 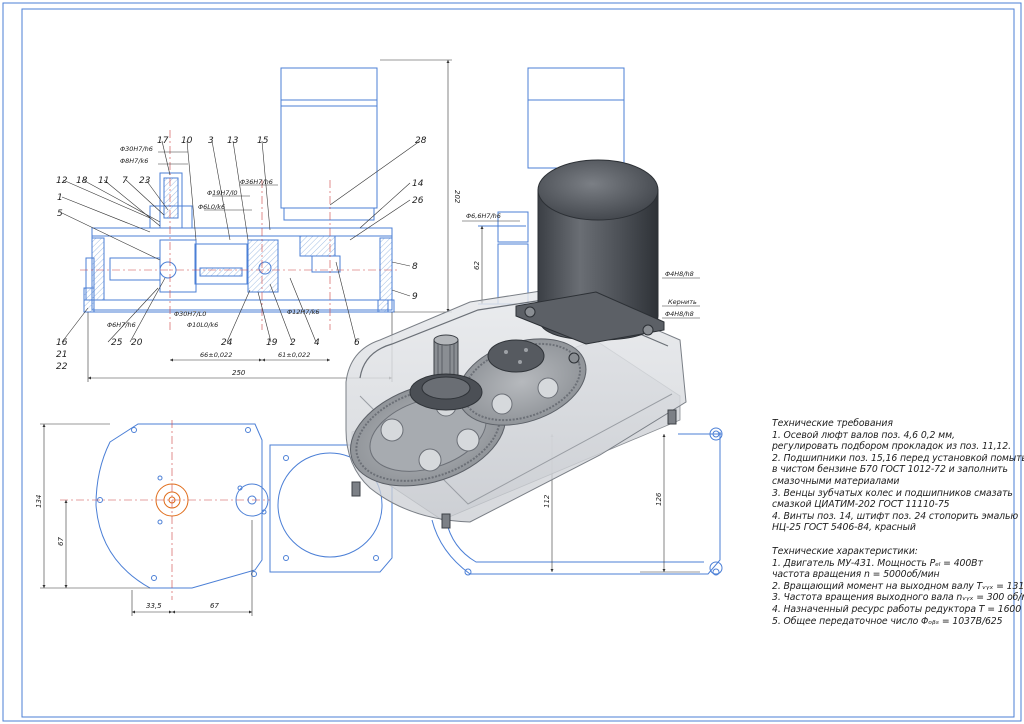 What do you see at coordinates (861, 505) in the screenshot?
I see `requirement-line: смазкой ЦИАТИМ-202 ГОСТ 11110-75` at bounding box center [861, 505].